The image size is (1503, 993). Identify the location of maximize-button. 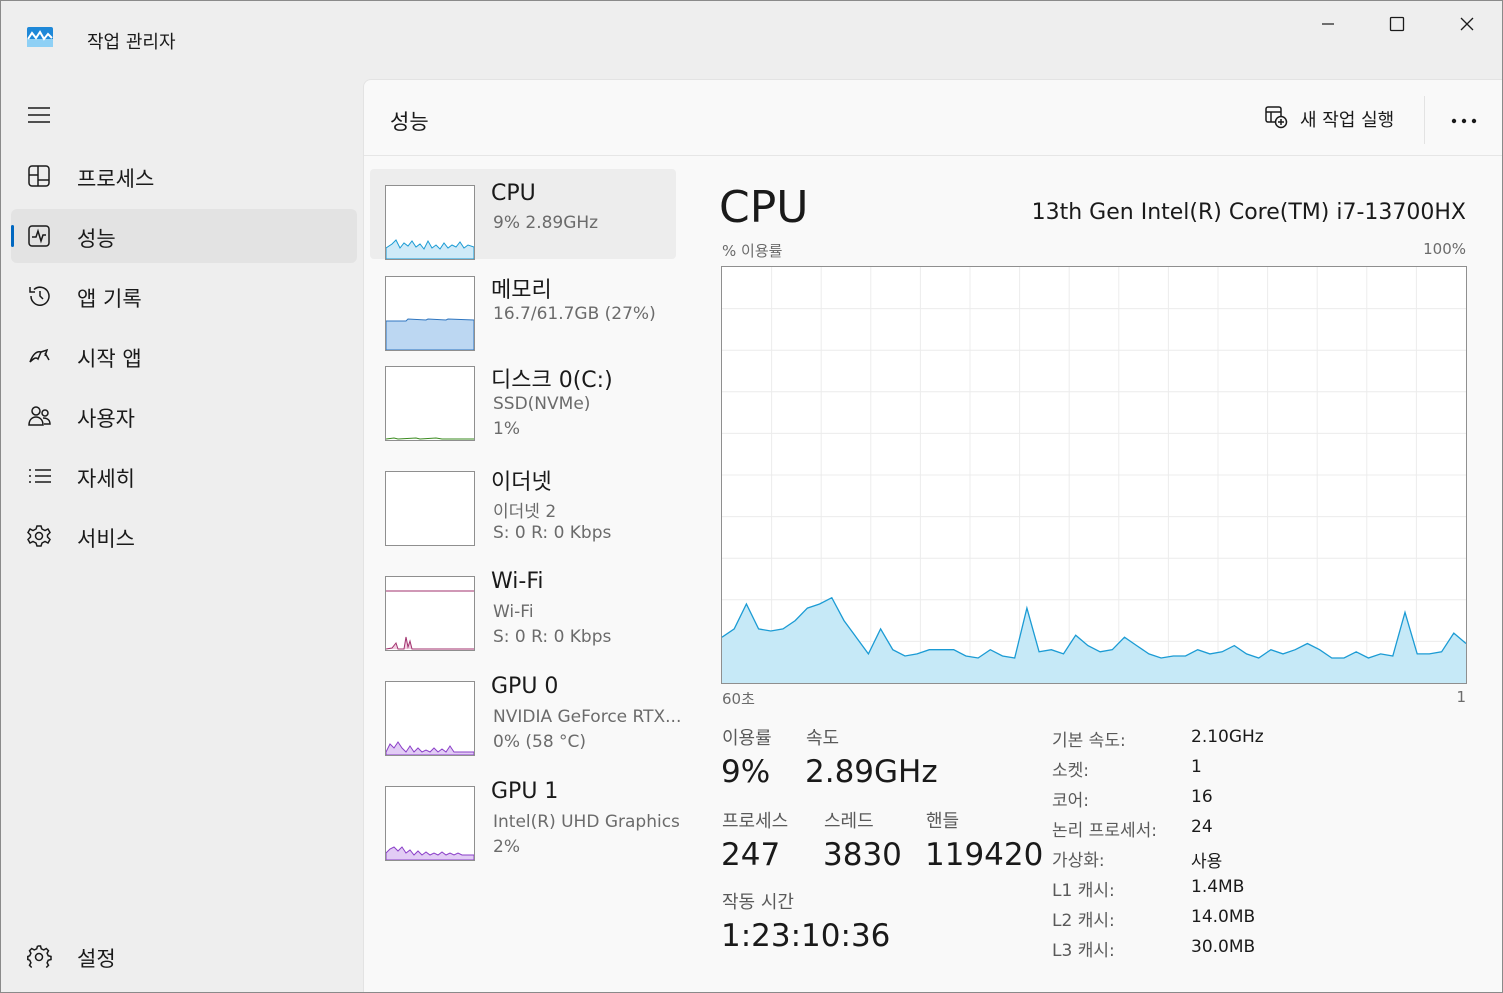
(1397, 24).